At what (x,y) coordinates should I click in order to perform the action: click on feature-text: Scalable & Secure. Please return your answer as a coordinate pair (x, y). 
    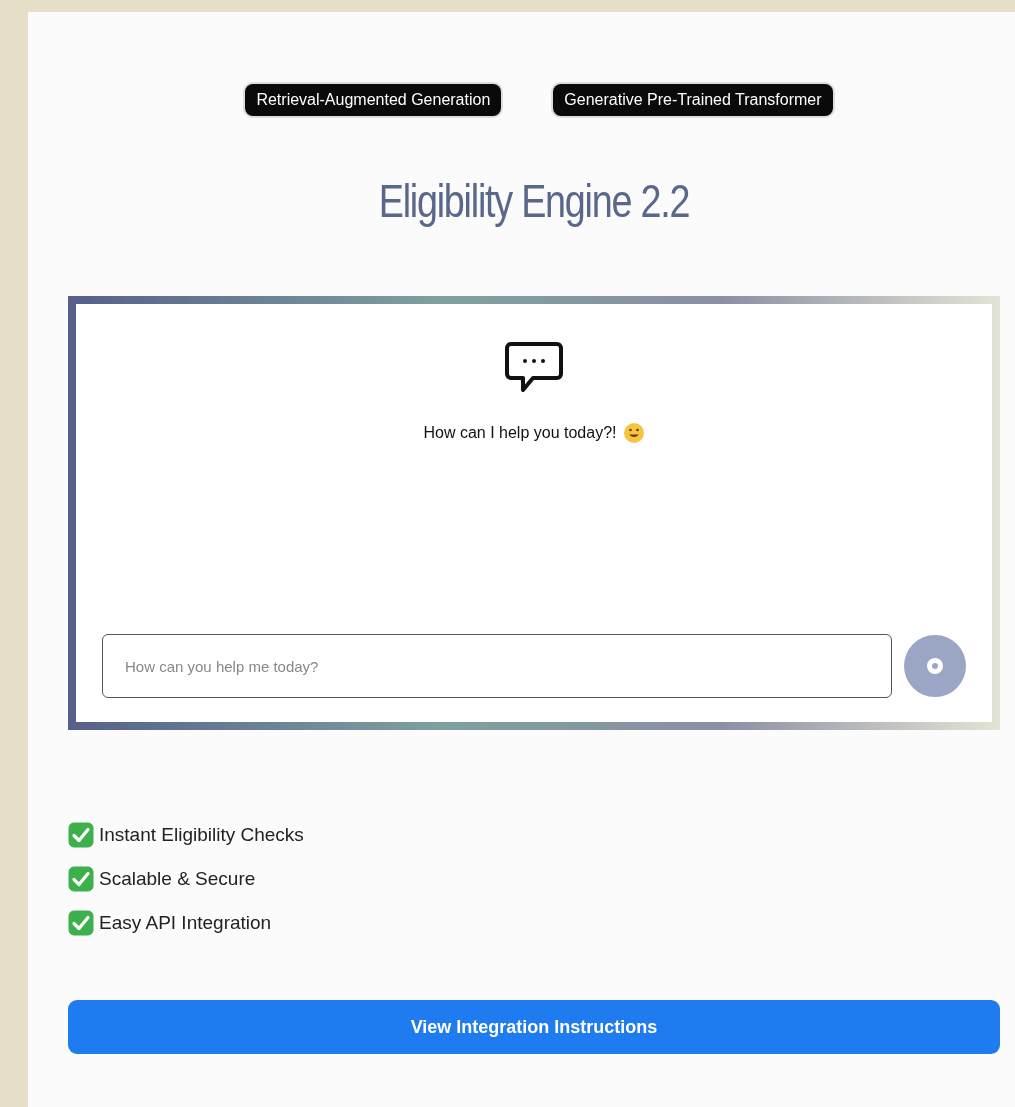
    Looking at the image, I should click on (177, 879).